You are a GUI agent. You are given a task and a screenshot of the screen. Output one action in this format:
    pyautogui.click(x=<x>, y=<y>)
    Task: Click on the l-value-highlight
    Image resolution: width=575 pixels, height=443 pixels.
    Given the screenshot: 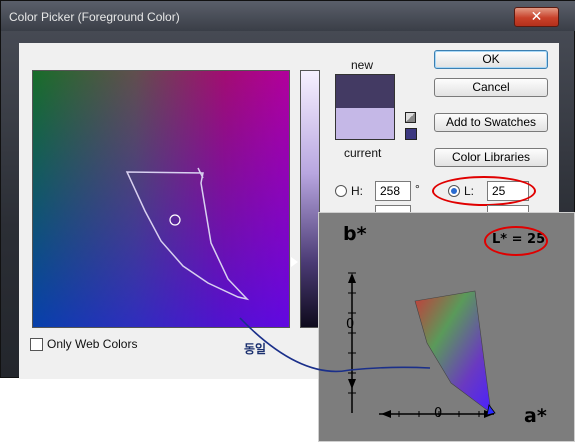 What is the action you would take?
    pyautogui.click(x=516, y=241)
    